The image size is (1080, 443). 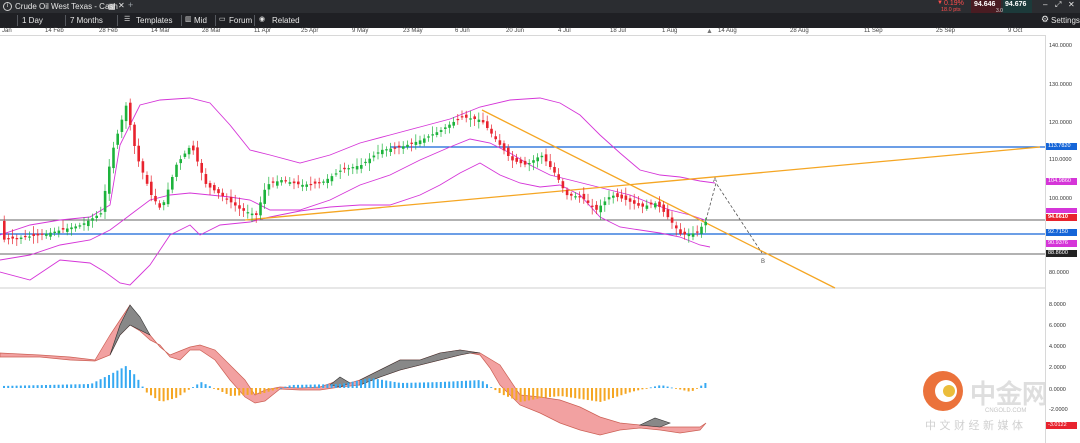 I want to click on settings-button: Settings, so click(x=1065, y=20).